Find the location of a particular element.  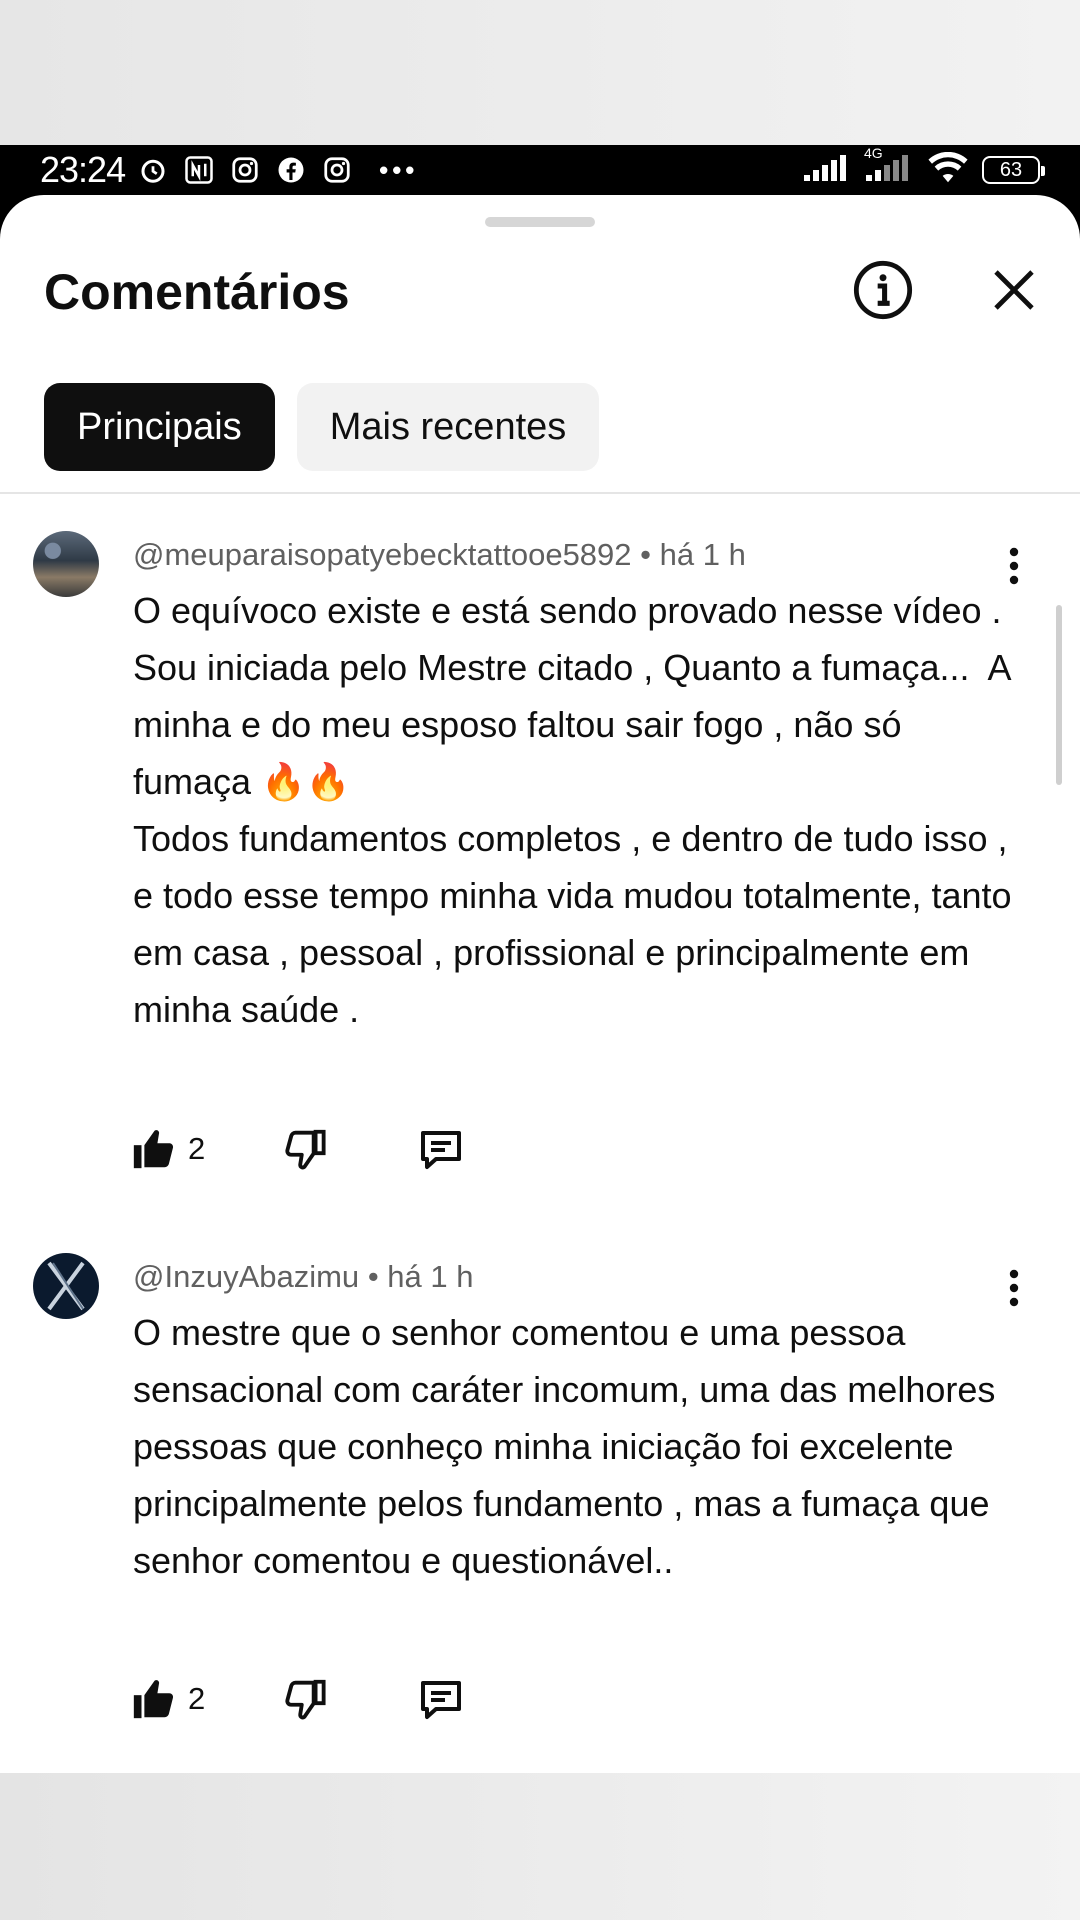

chip-principais: Principais is located at coordinates (159, 427).